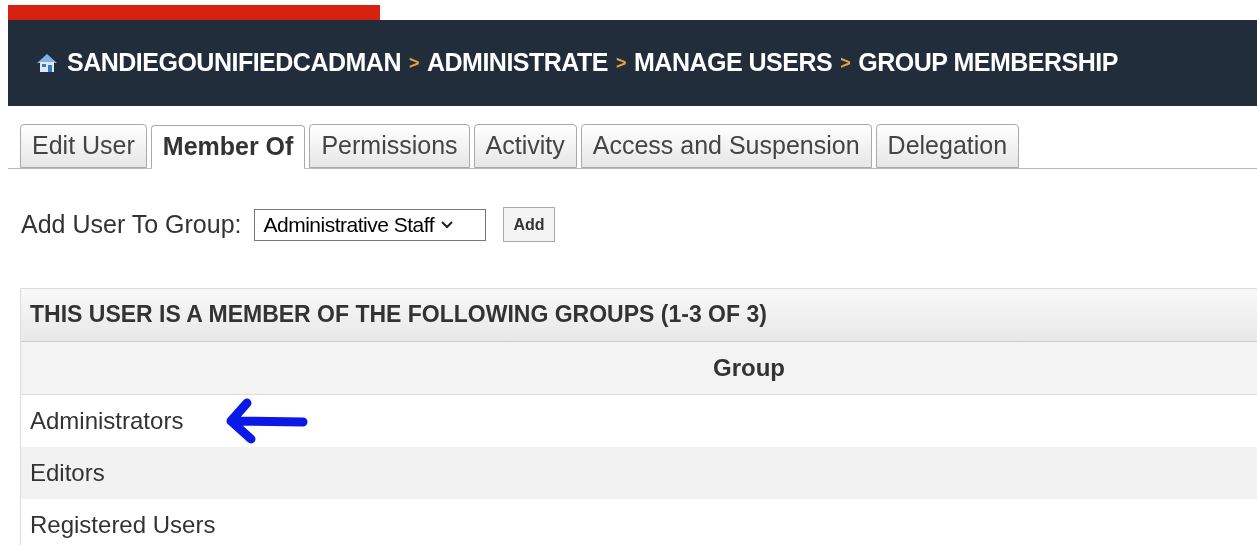  What do you see at coordinates (47, 63) in the screenshot?
I see `home-icon` at bounding box center [47, 63].